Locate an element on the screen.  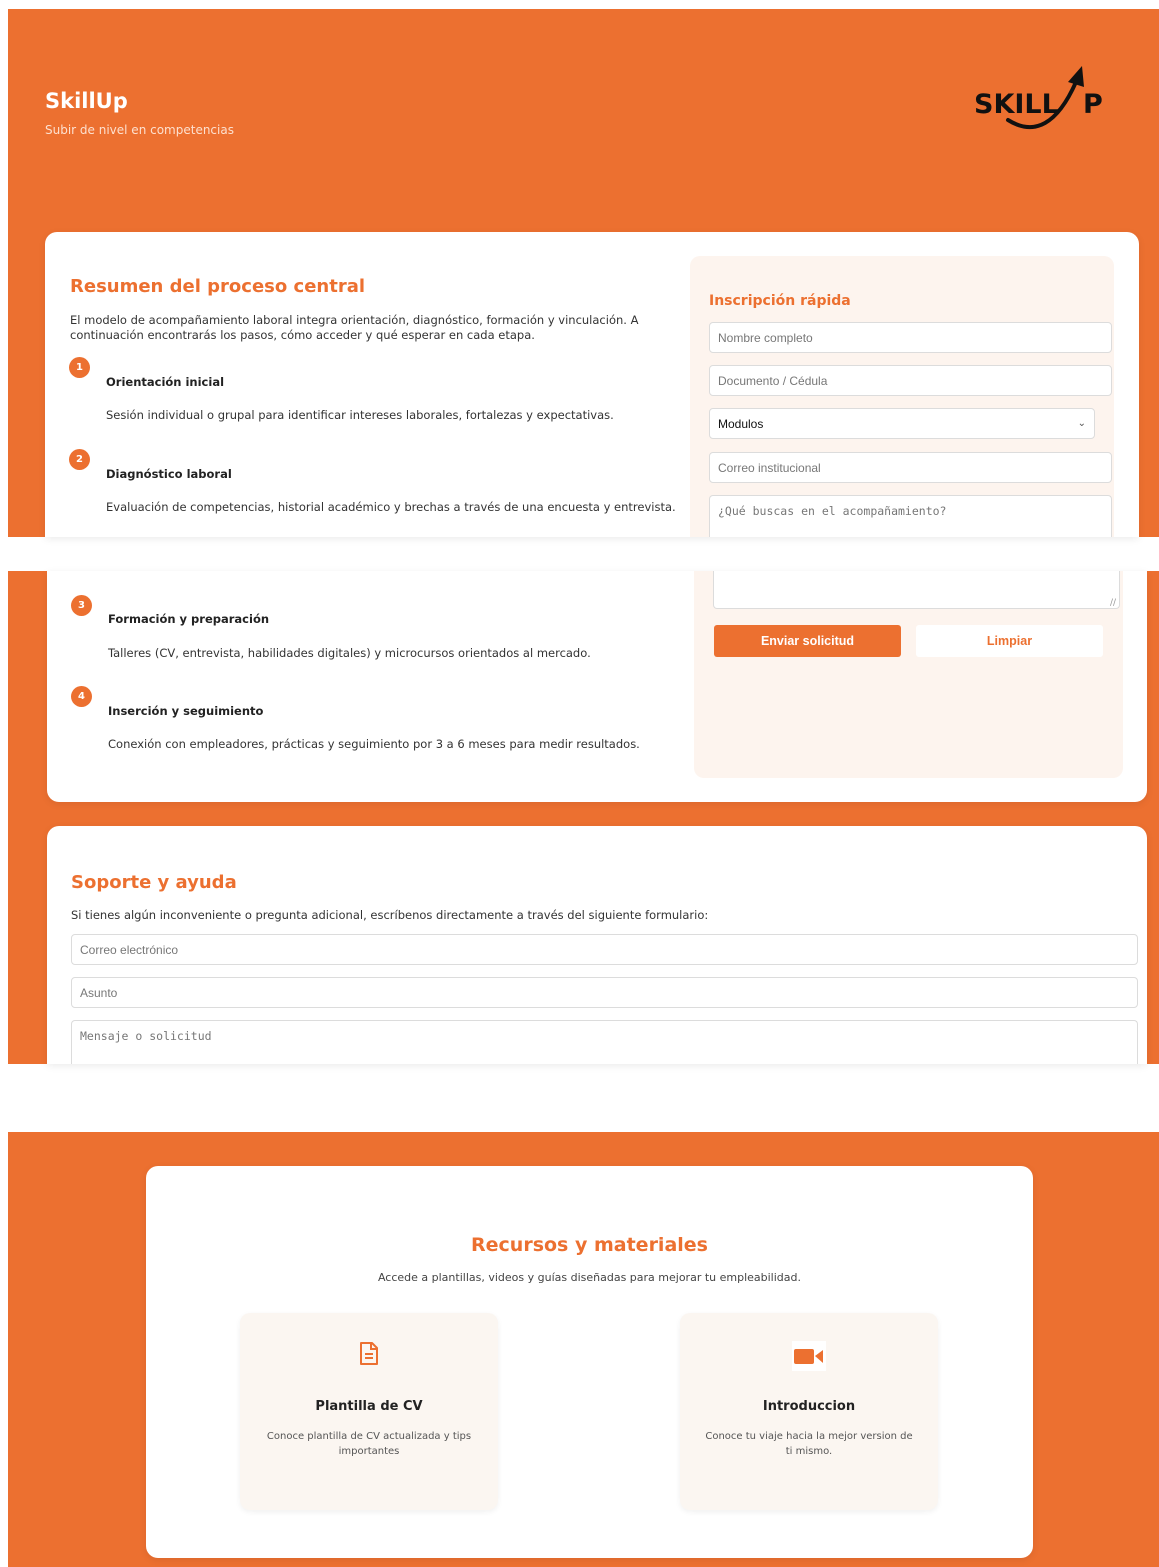
step-3-title: Formación y preparación is located at coordinates (189, 619).